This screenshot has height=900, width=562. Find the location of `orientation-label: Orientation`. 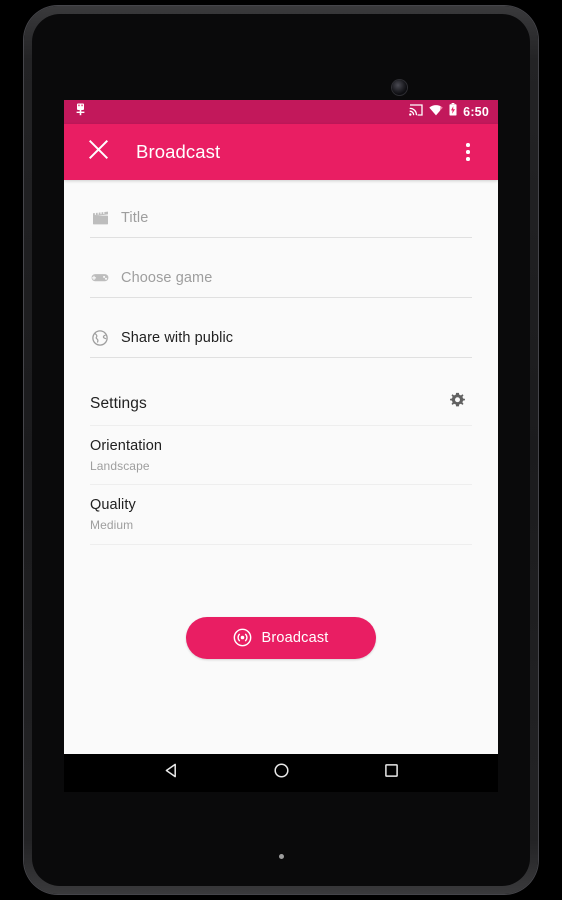

orientation-label: Orientation is located at coordinates (126, 446).